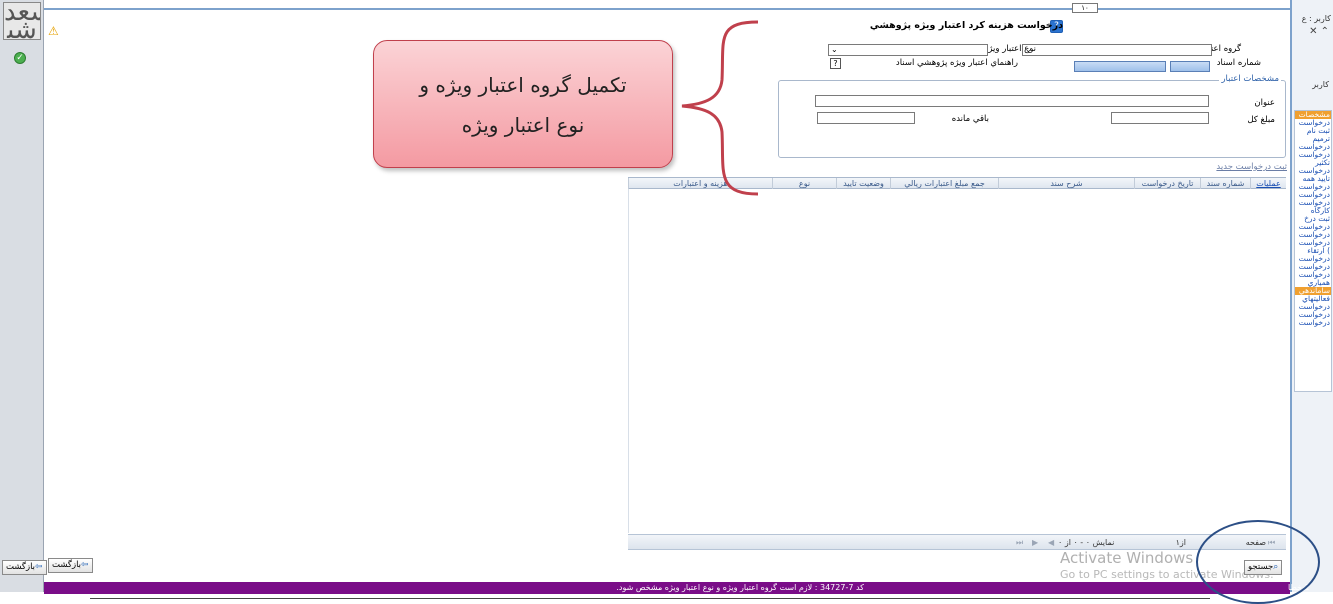 Image resolution: width=1333 pixels, height=604 pixels. Describe the element at coordinates (866, 118) in the screenshot. I see `remaining-field` at that location.